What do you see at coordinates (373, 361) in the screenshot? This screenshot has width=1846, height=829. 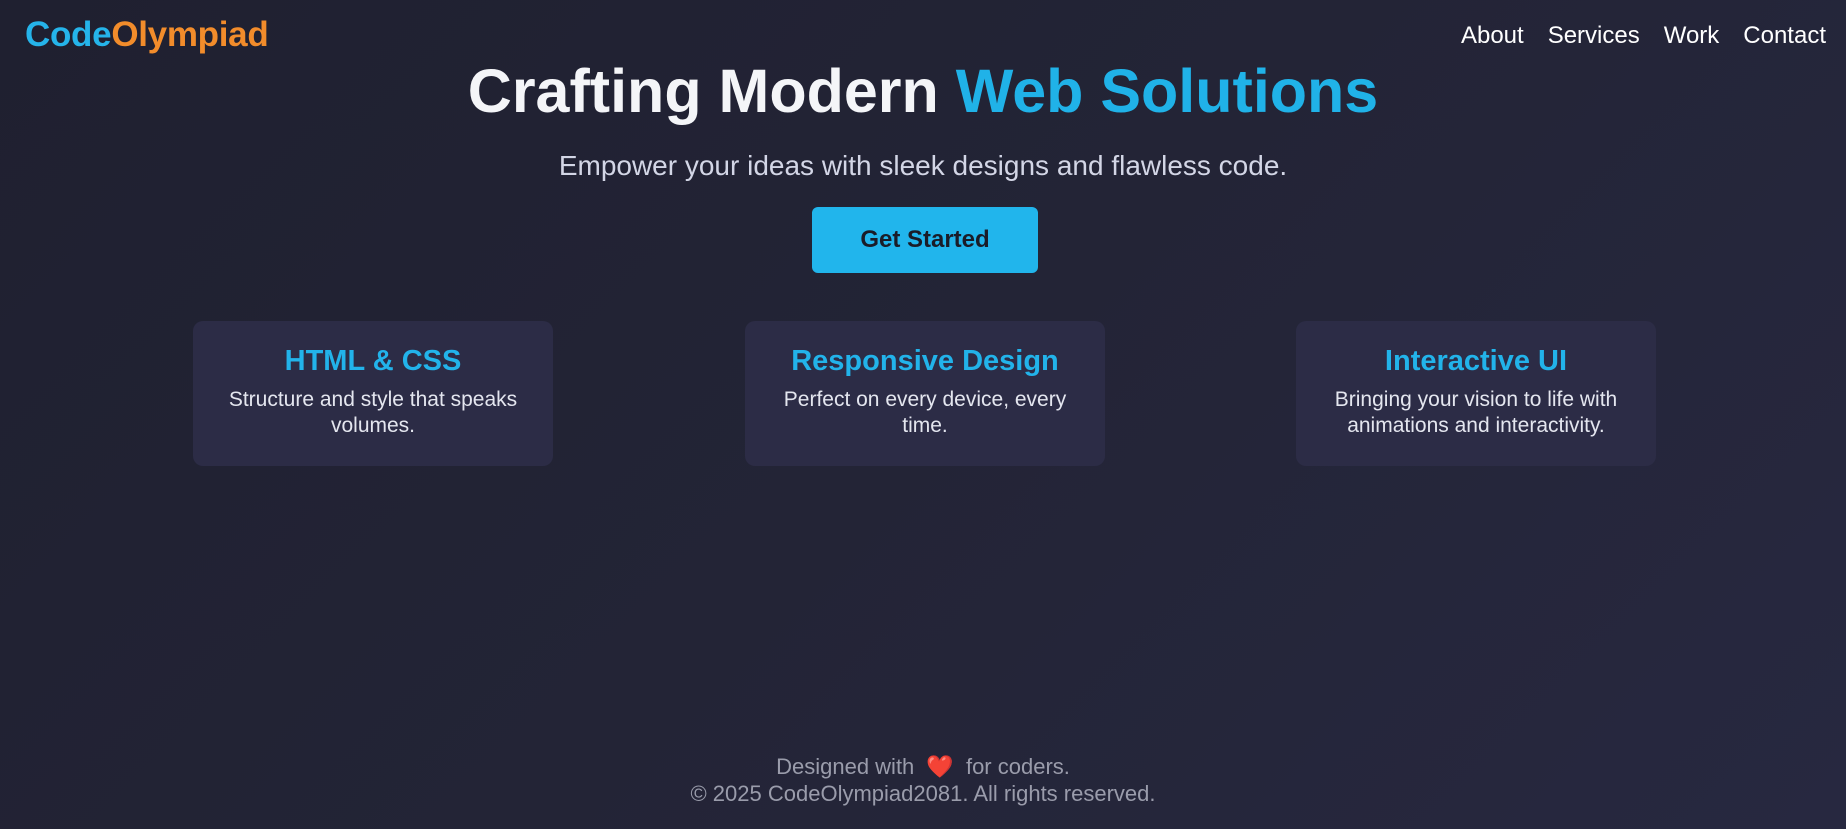 I see `feature-card-title: HTML & CSS` at bounding box center [373, 361].